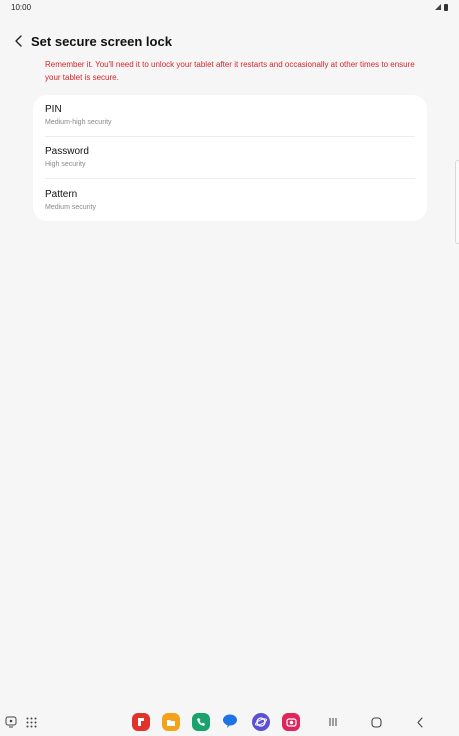  Describe the element at coordinates (70, 207) in the screenshot. I see `option-subtitle: Medium security` at that location.